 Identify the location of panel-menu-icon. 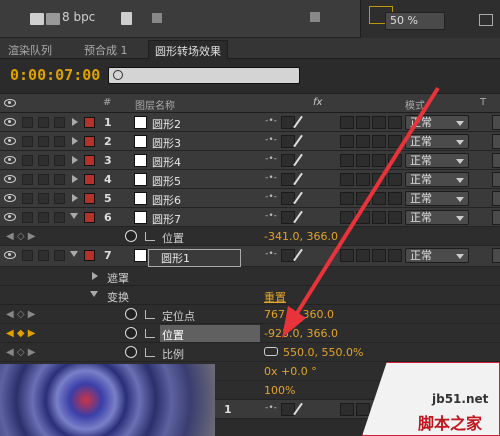
(157, 18).